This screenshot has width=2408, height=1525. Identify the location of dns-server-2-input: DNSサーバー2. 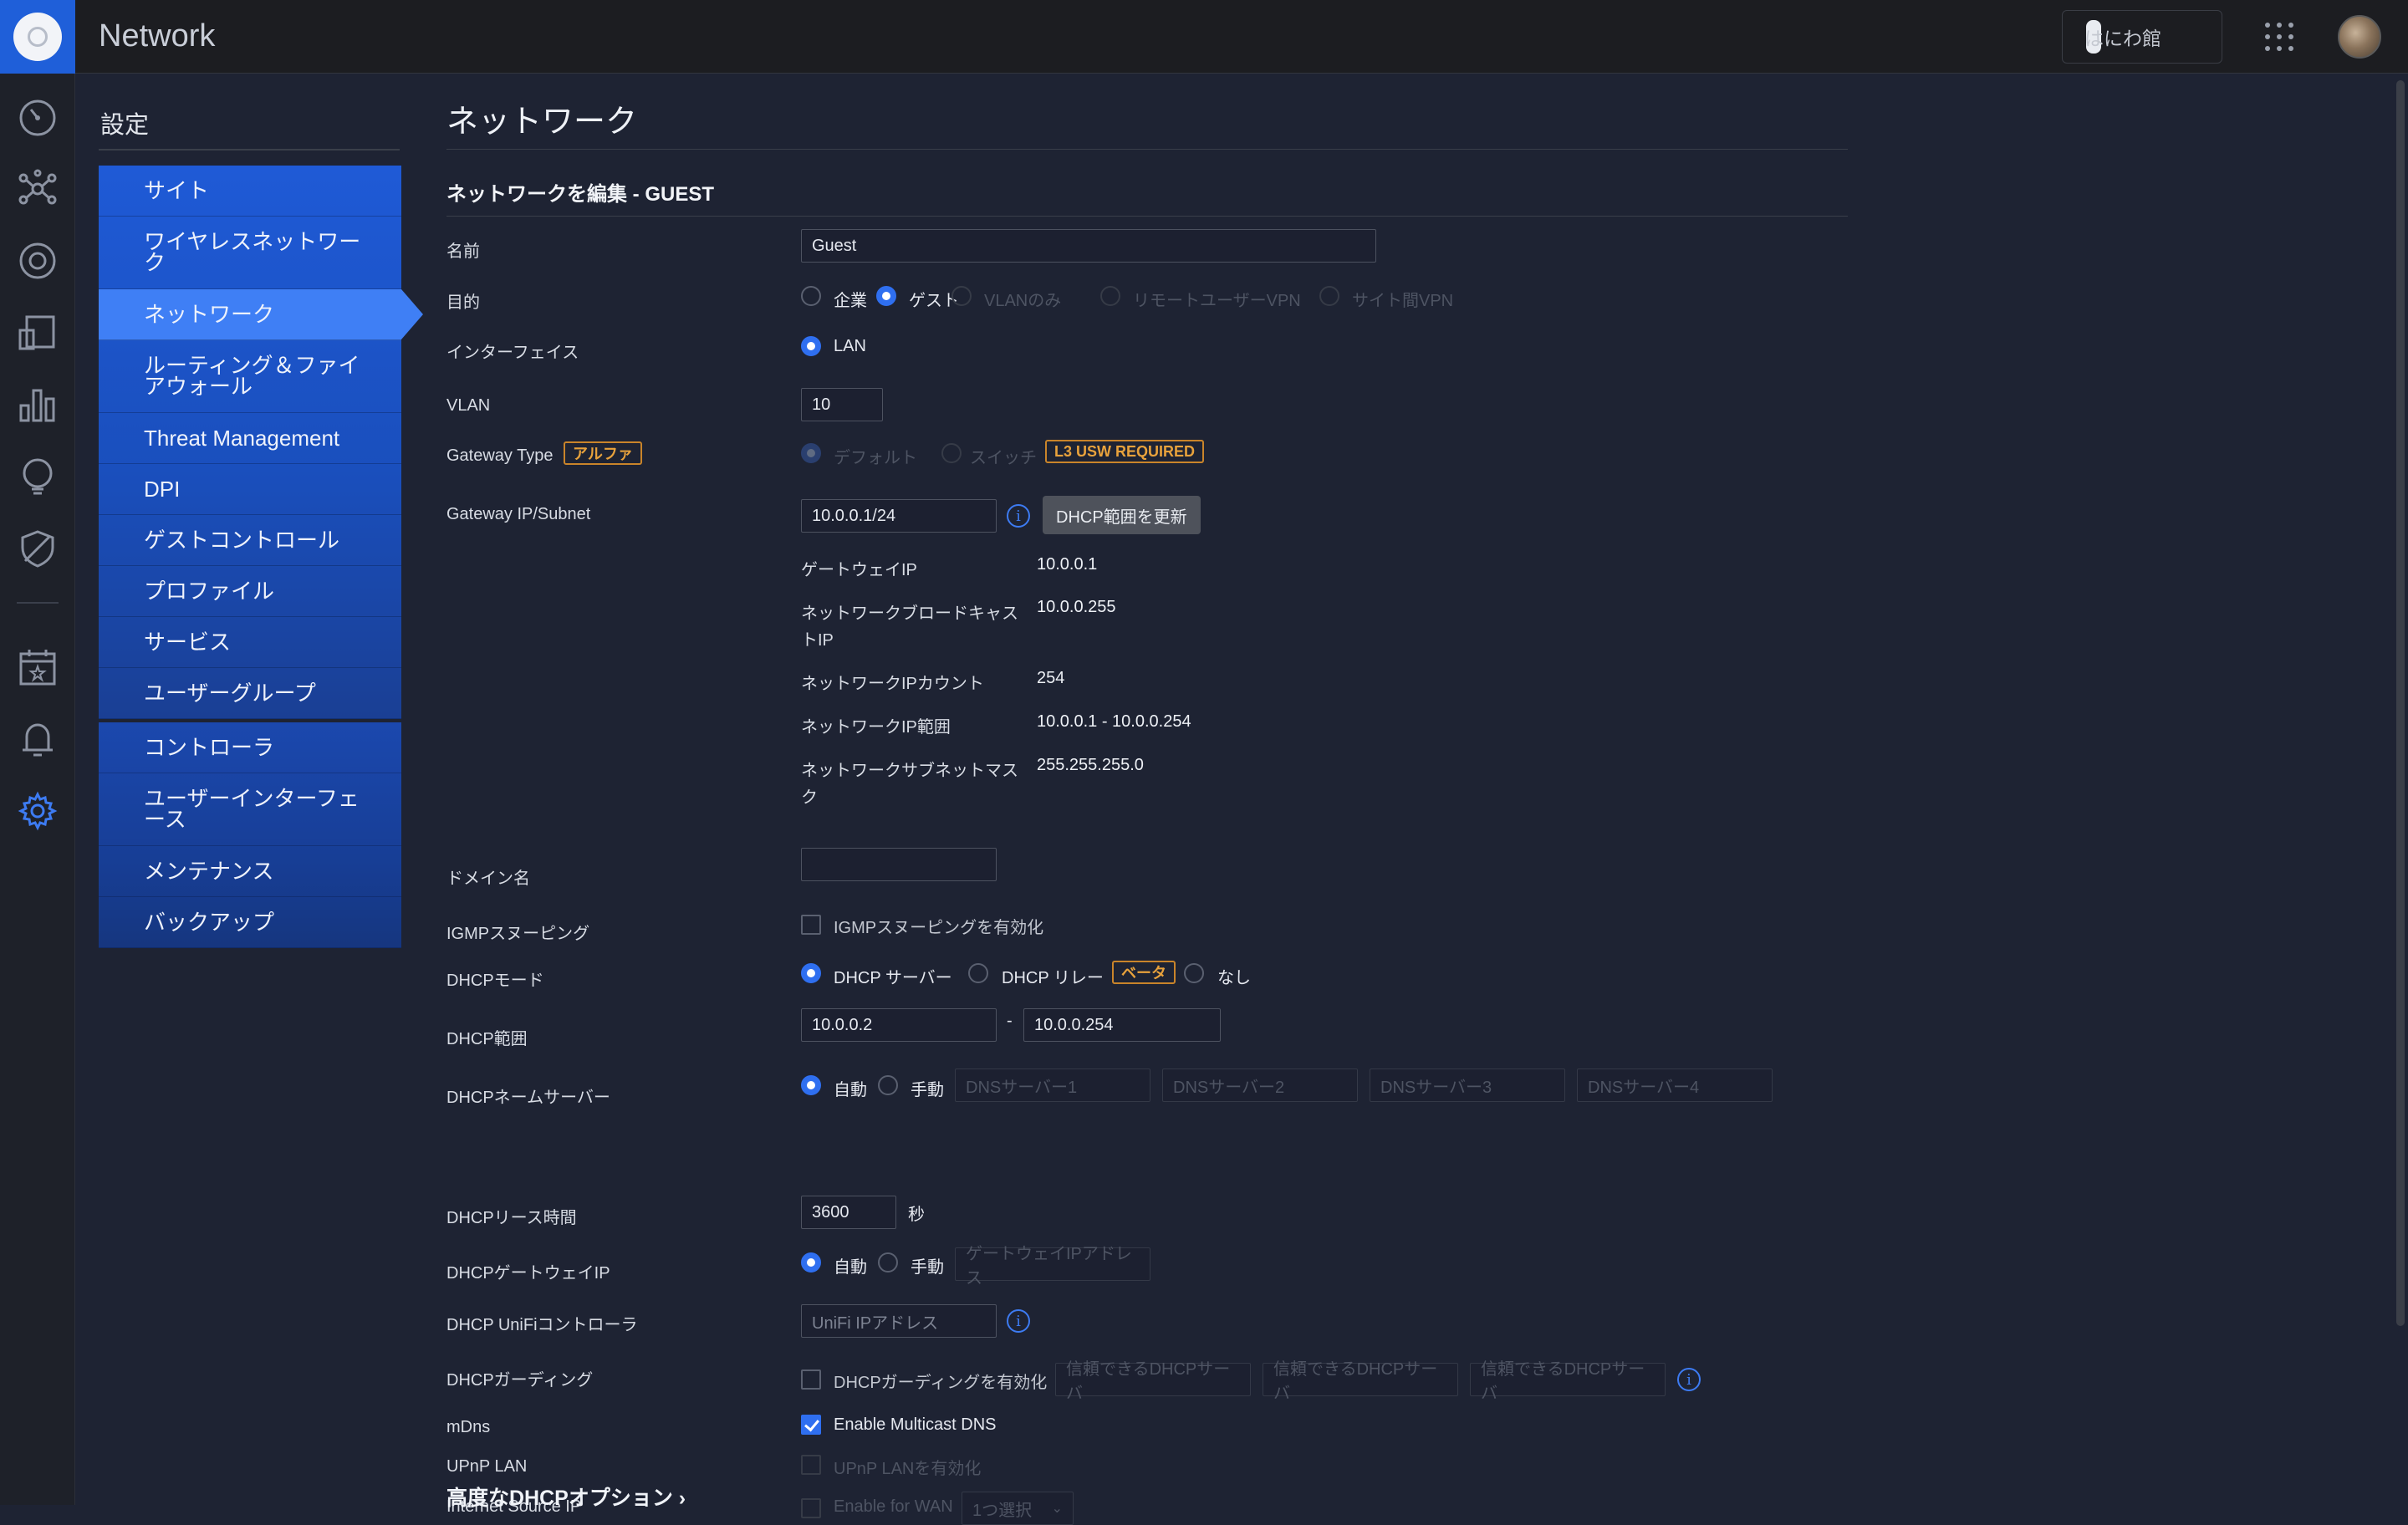
(1260, 1085).